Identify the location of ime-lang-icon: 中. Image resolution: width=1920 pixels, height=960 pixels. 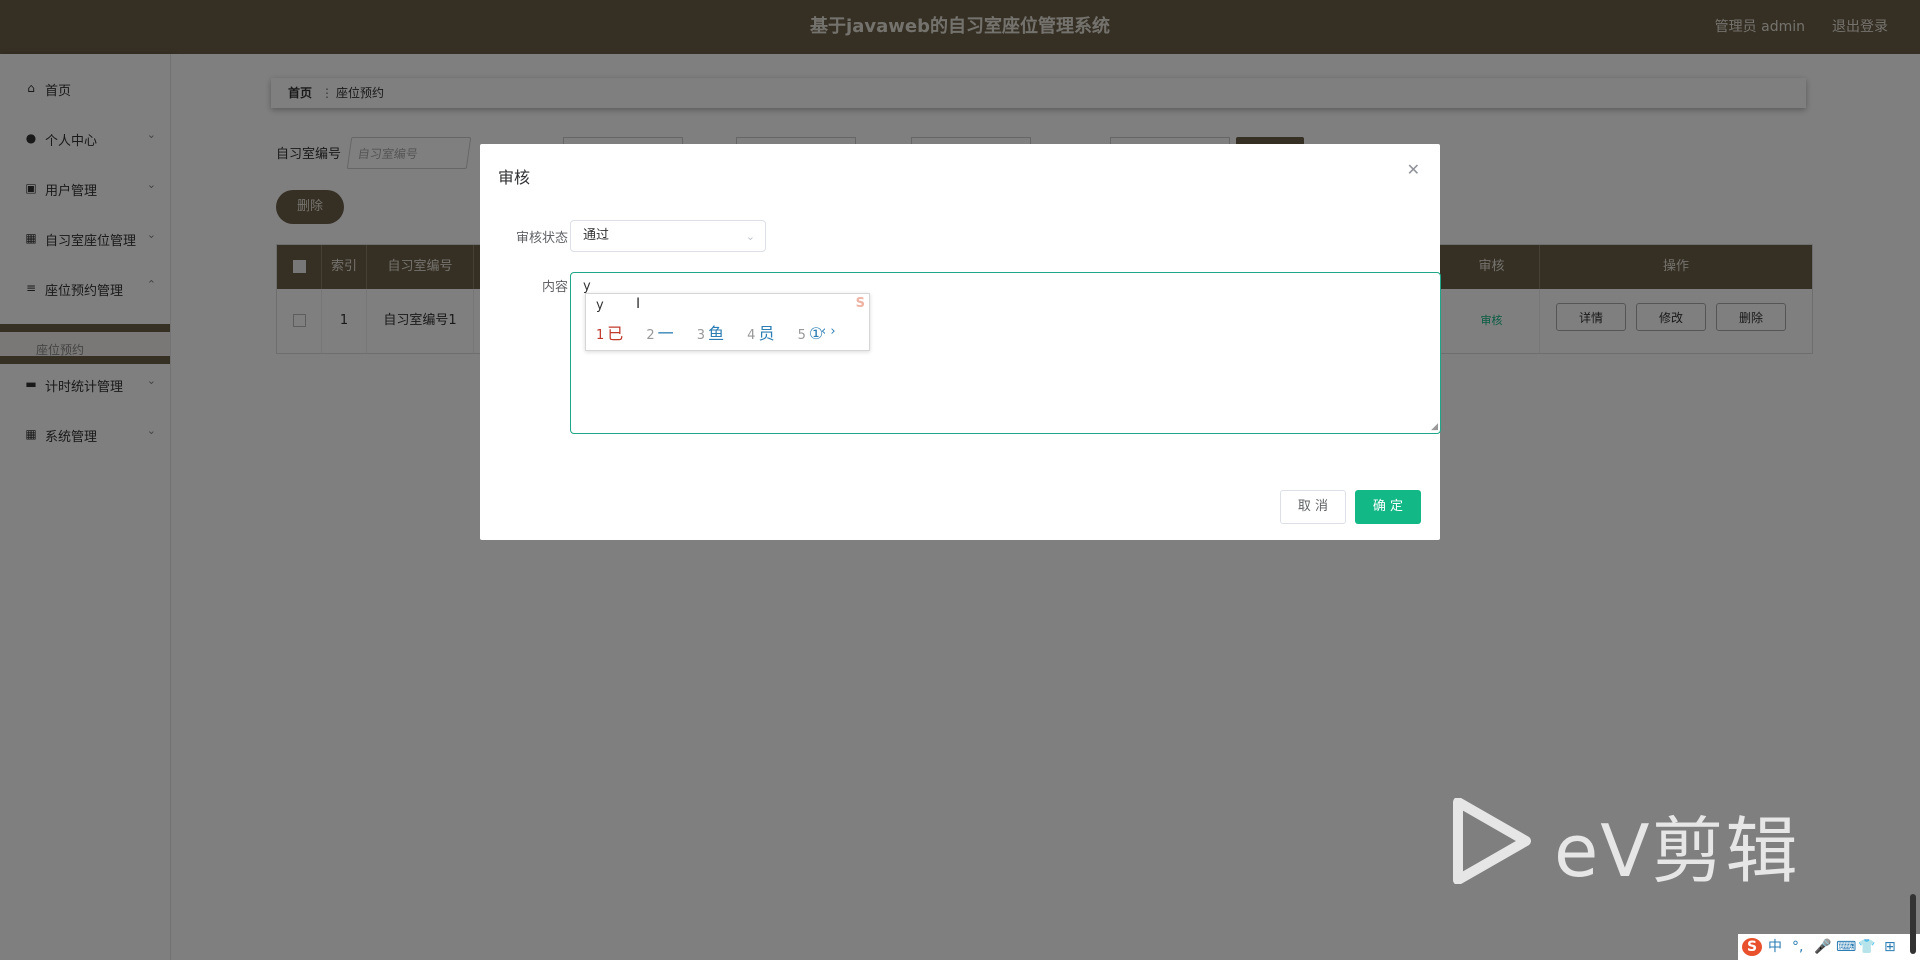
(1775, 947).